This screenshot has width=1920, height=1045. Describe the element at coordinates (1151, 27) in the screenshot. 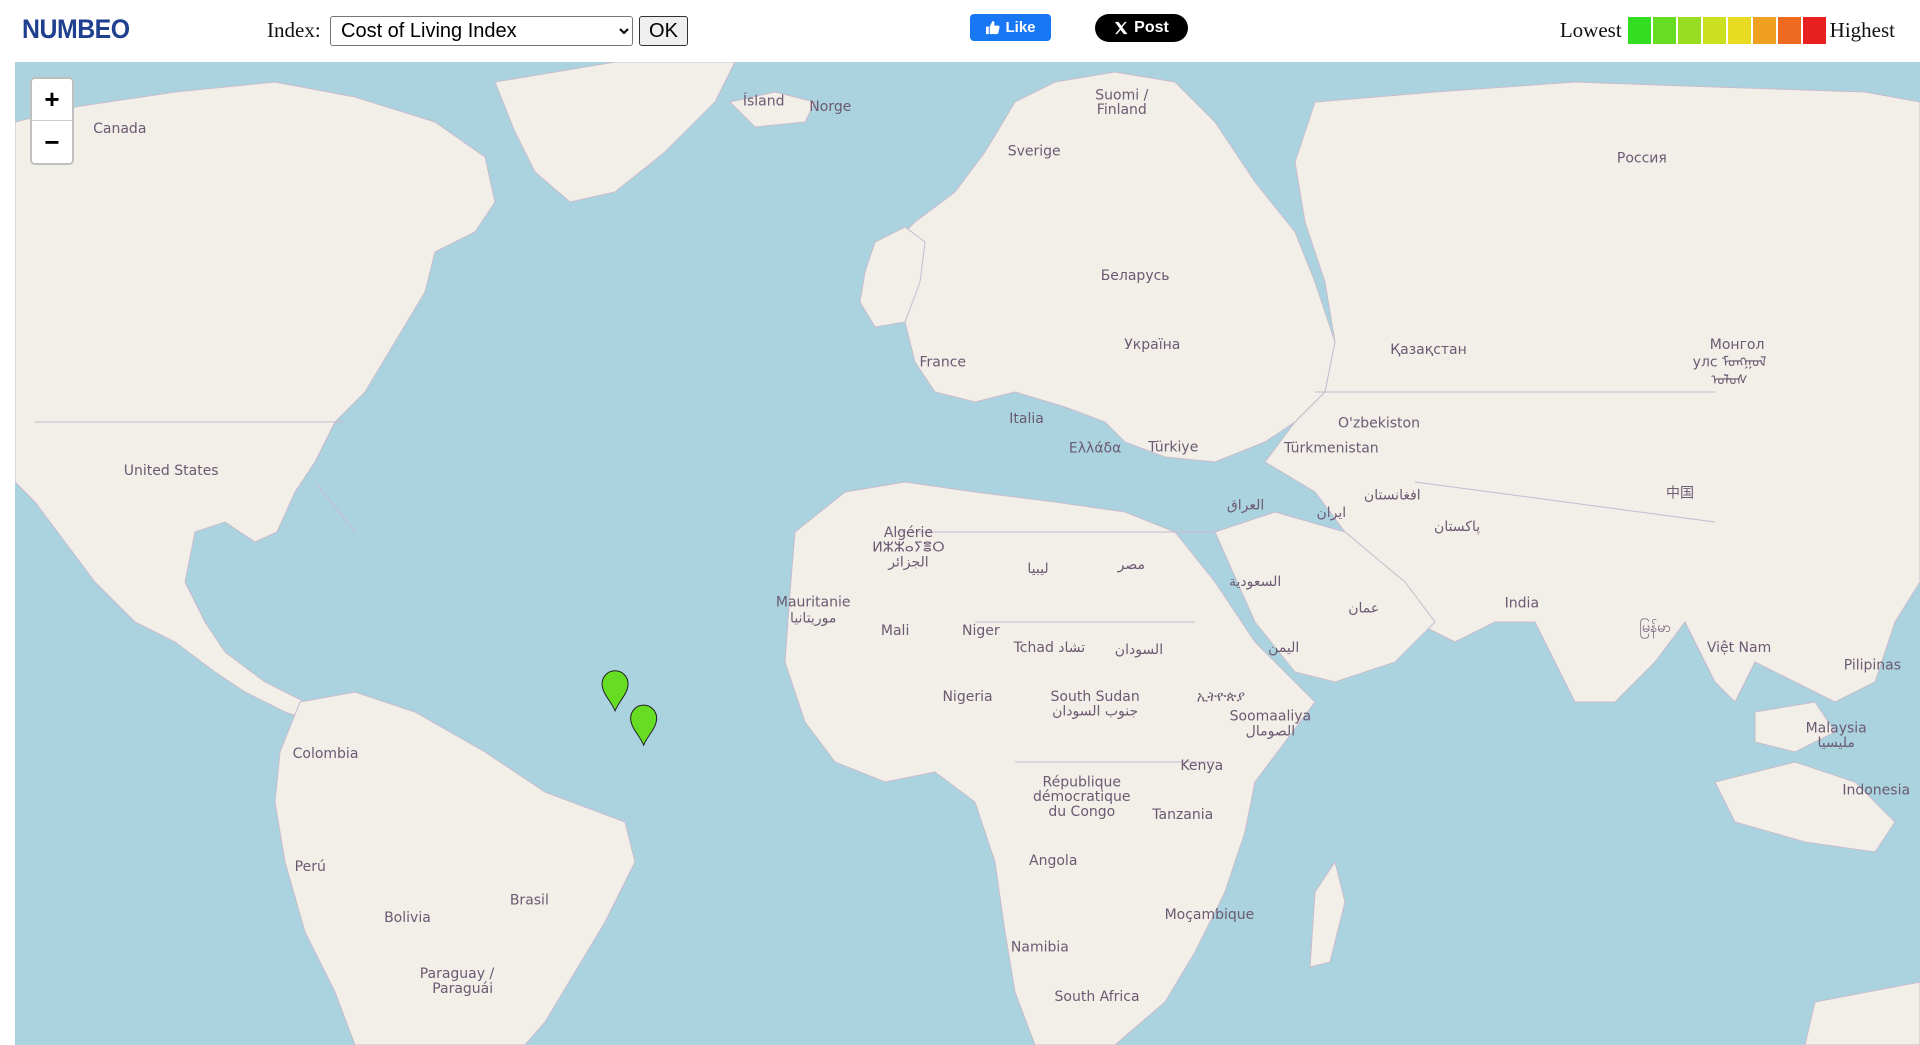

I see `post-label: Post` at that location.